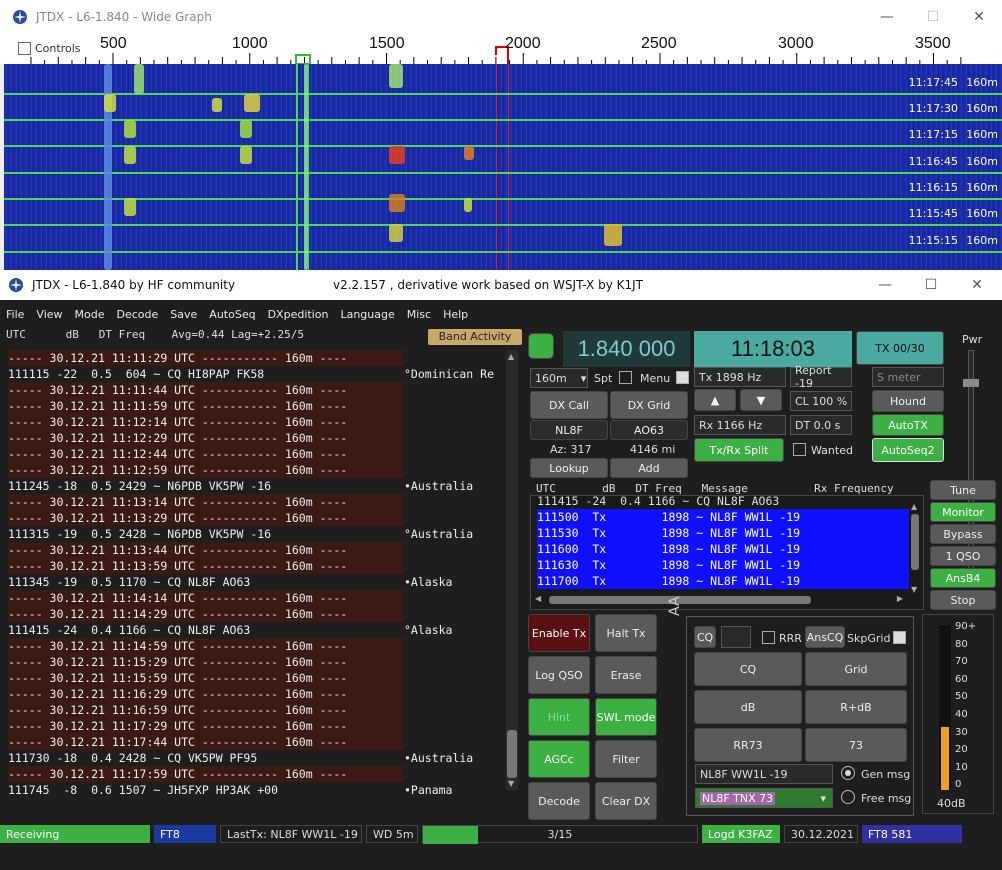  Describe the element at coordinates (971, 383) in the screenshot. I see `power-slider-handle` at that location.